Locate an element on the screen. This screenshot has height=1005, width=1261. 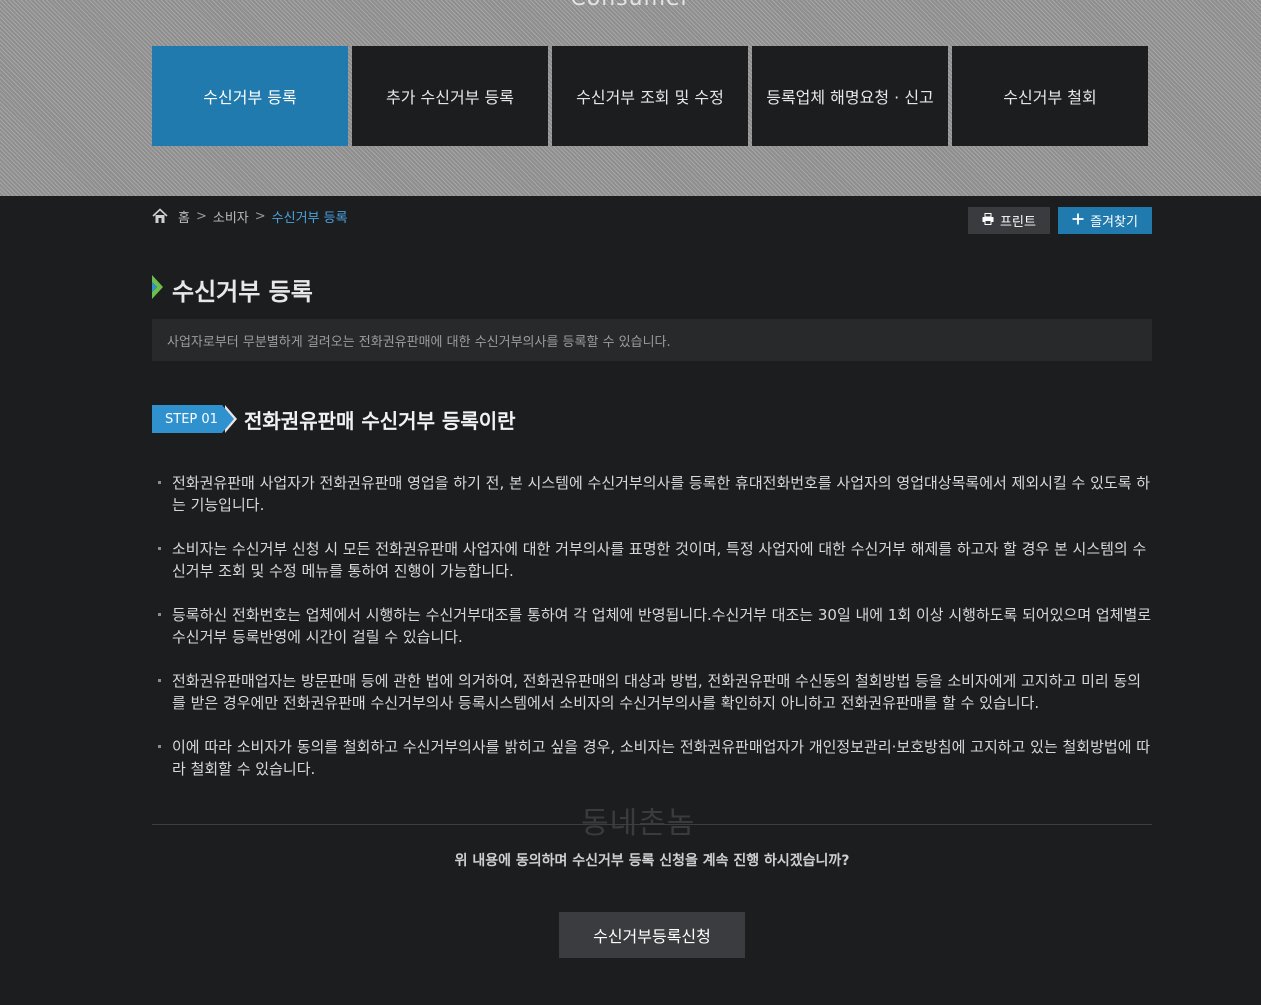
tab-additional-refusal: 추가 수신거부 등록 is located at coordinates (450, 96).